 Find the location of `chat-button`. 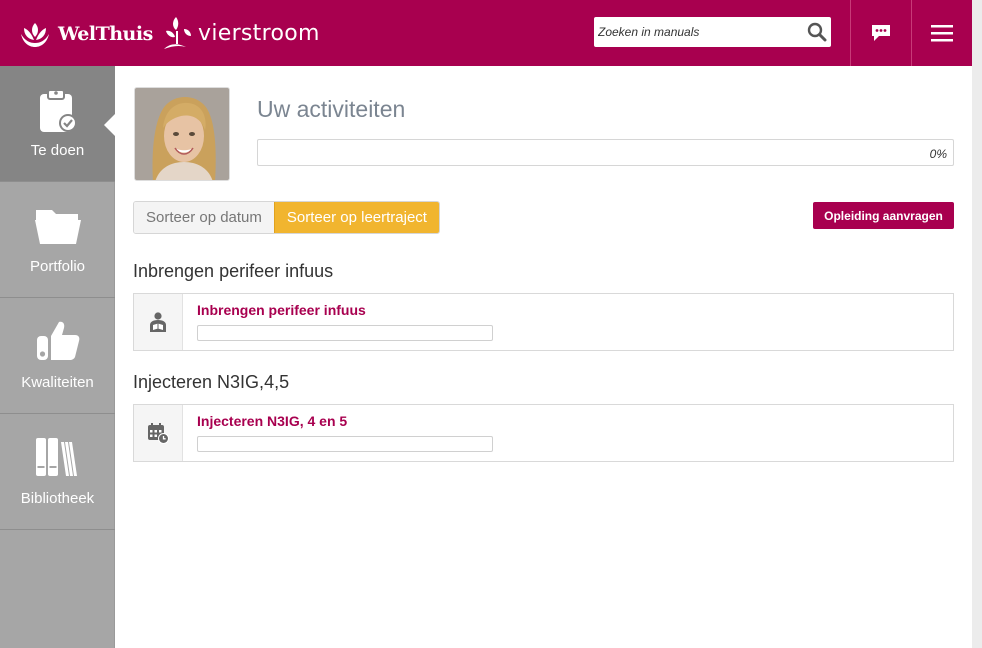

chat-button is located at coordinates (880, 33).